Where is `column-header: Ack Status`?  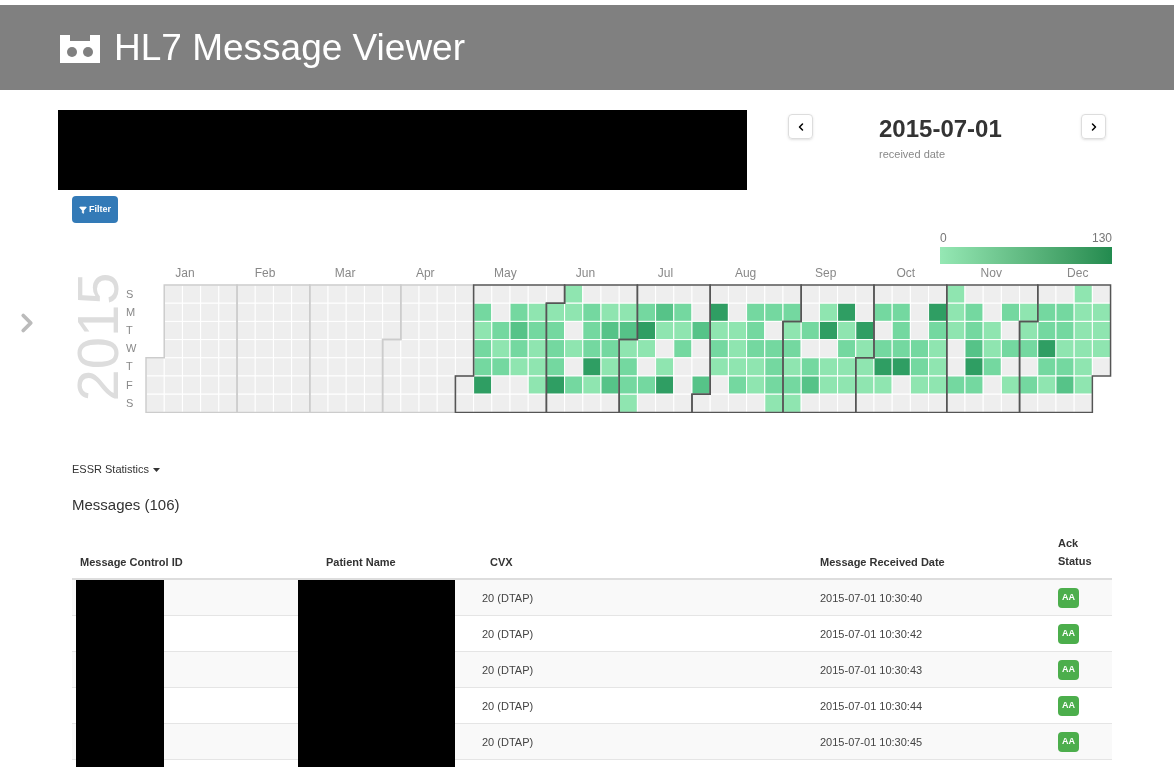
column-header: Ack Status is located at coordinates (1075, 553).